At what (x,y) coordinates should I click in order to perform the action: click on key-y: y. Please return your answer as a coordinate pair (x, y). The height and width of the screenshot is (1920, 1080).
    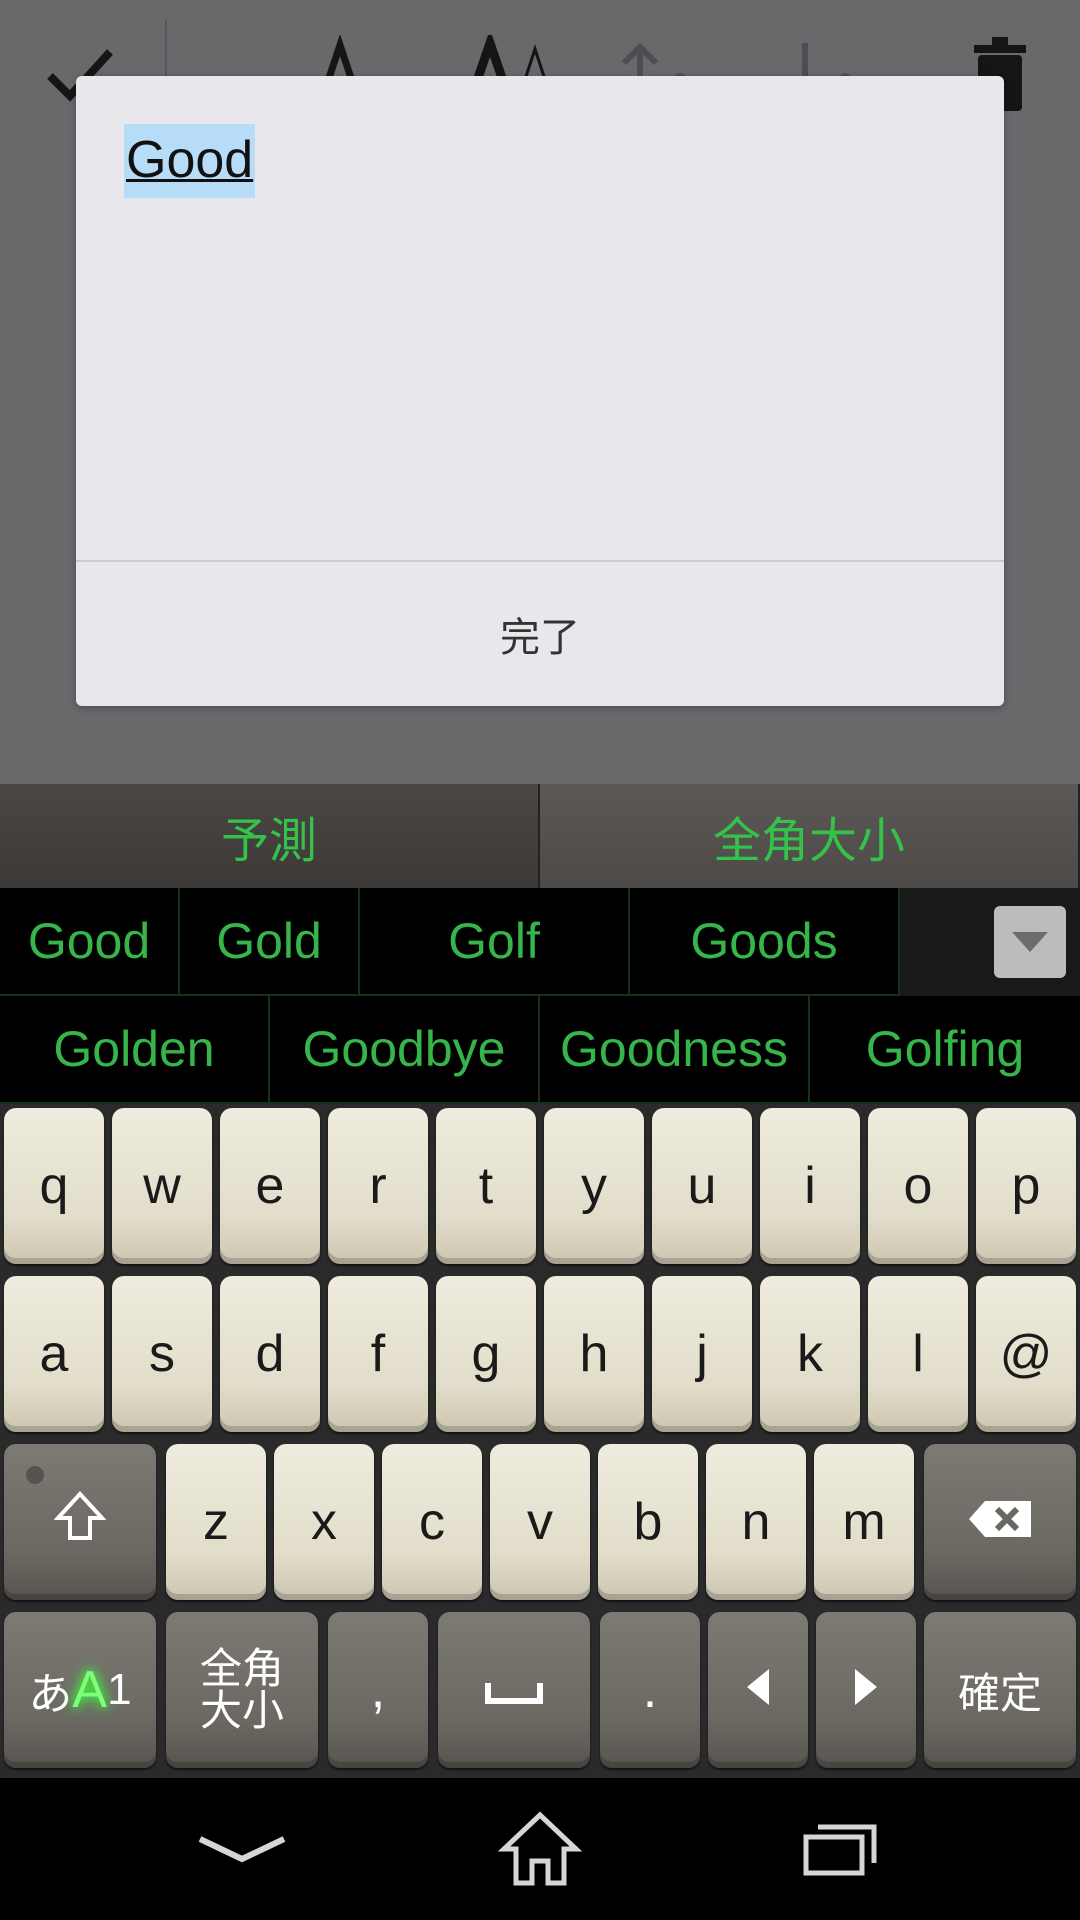
    Looking at the image, I should click on (594, 1186).